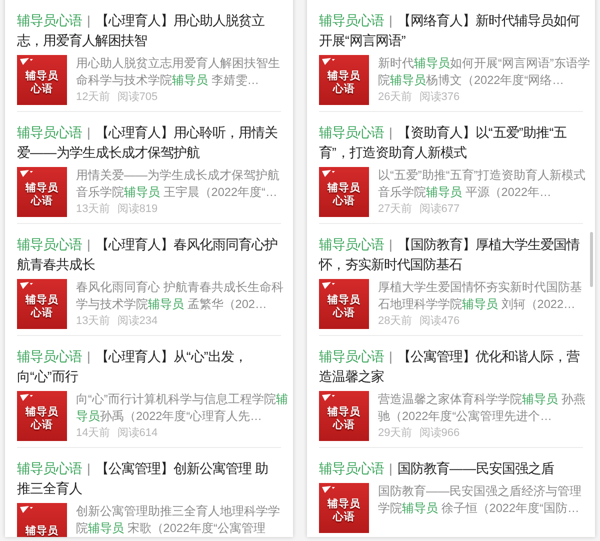 The width and height of the screenshot is (600, 541). Describe the element at coordinates (451, 143) in the screenshot. I see `article-heading: 辅导员心语 | 【资助育人】以“五爱”助推“五育”，打造资助育人新模式` at that location.